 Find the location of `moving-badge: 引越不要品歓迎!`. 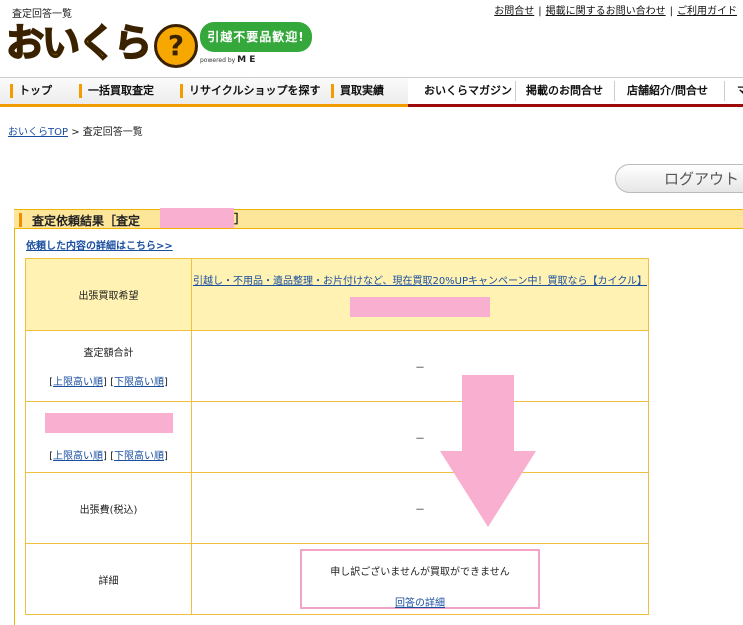

moving-badge: 引越不要品歓迎! is located at coordinates (256, 37).